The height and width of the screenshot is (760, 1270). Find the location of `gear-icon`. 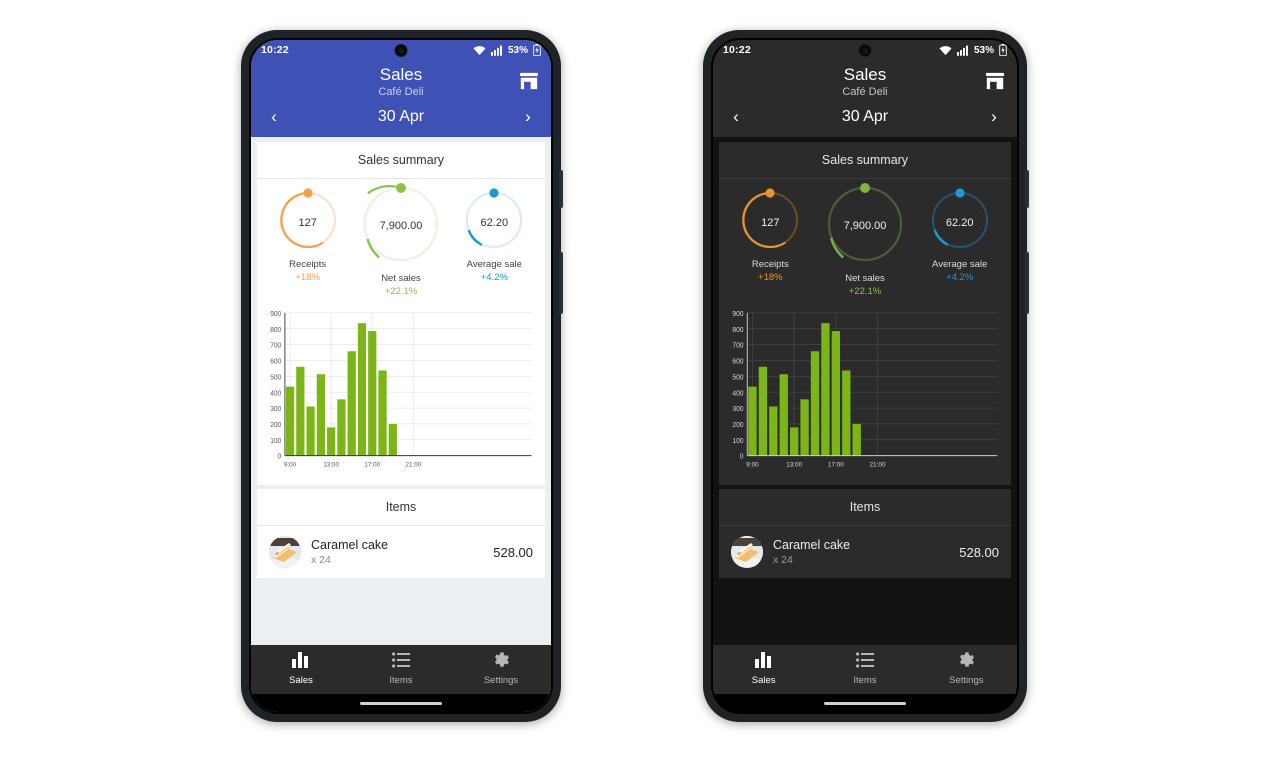

gear-icon is located at coordinates (501, 660).